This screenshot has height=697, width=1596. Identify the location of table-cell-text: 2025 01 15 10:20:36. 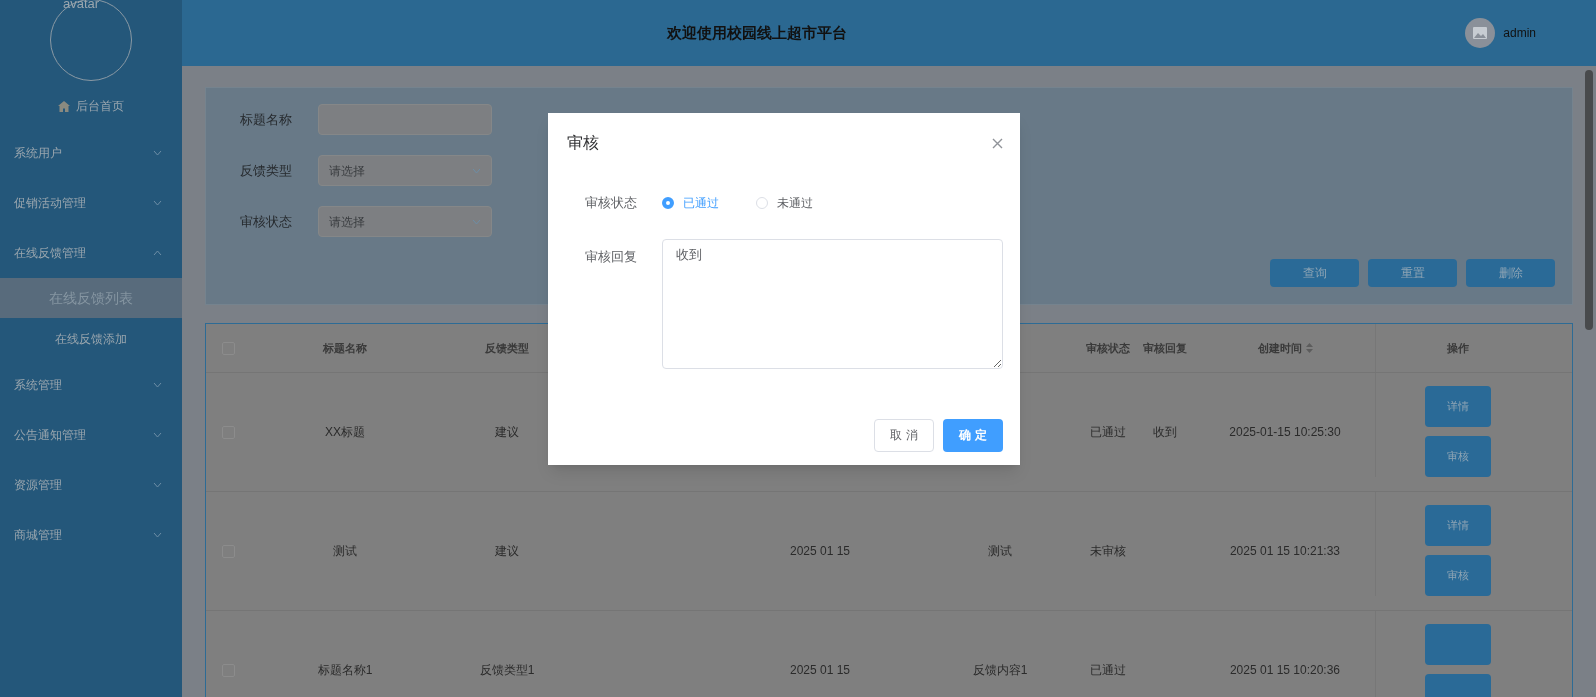
(1285, 670).